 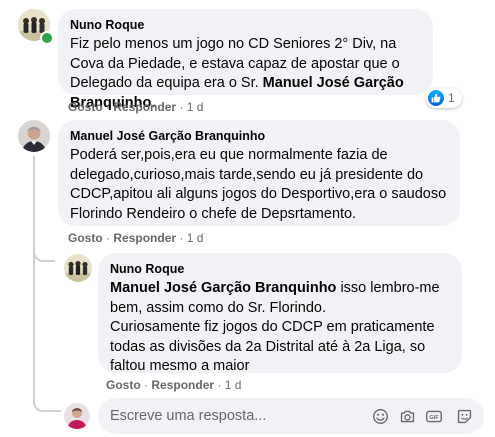 What do you see at coordinates (464, 416) in the screenshot?
I see `sticker-icon` at bounding box center [464, 416].